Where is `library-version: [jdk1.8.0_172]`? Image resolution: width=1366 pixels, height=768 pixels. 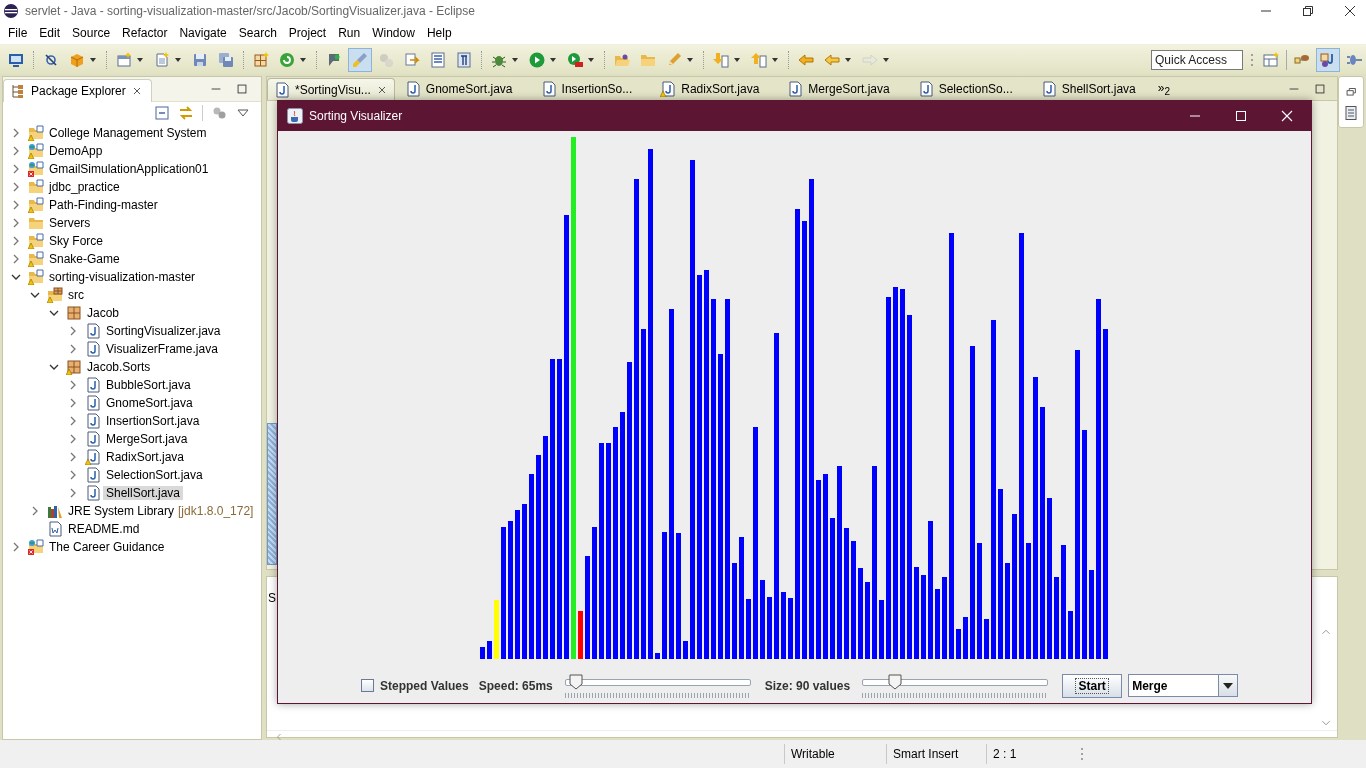
library-version: [jdk1.8.0_172] is located at coordinates (216, 511).